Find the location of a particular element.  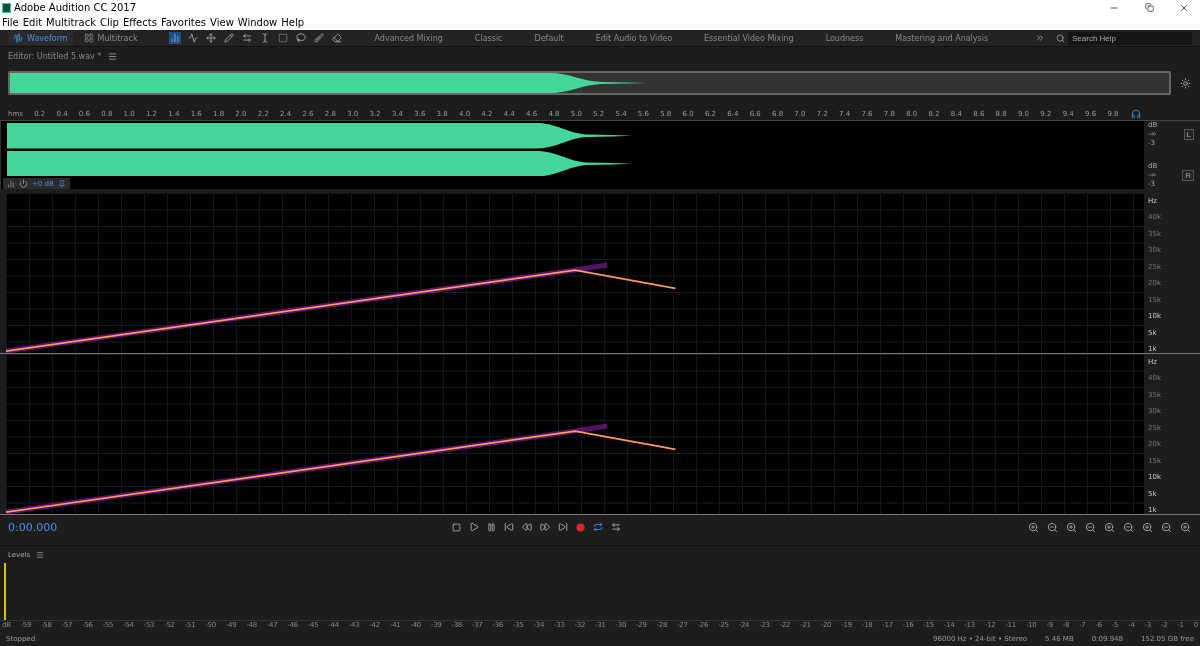

pencil-tool-icon is located at coordinates (228, 38).